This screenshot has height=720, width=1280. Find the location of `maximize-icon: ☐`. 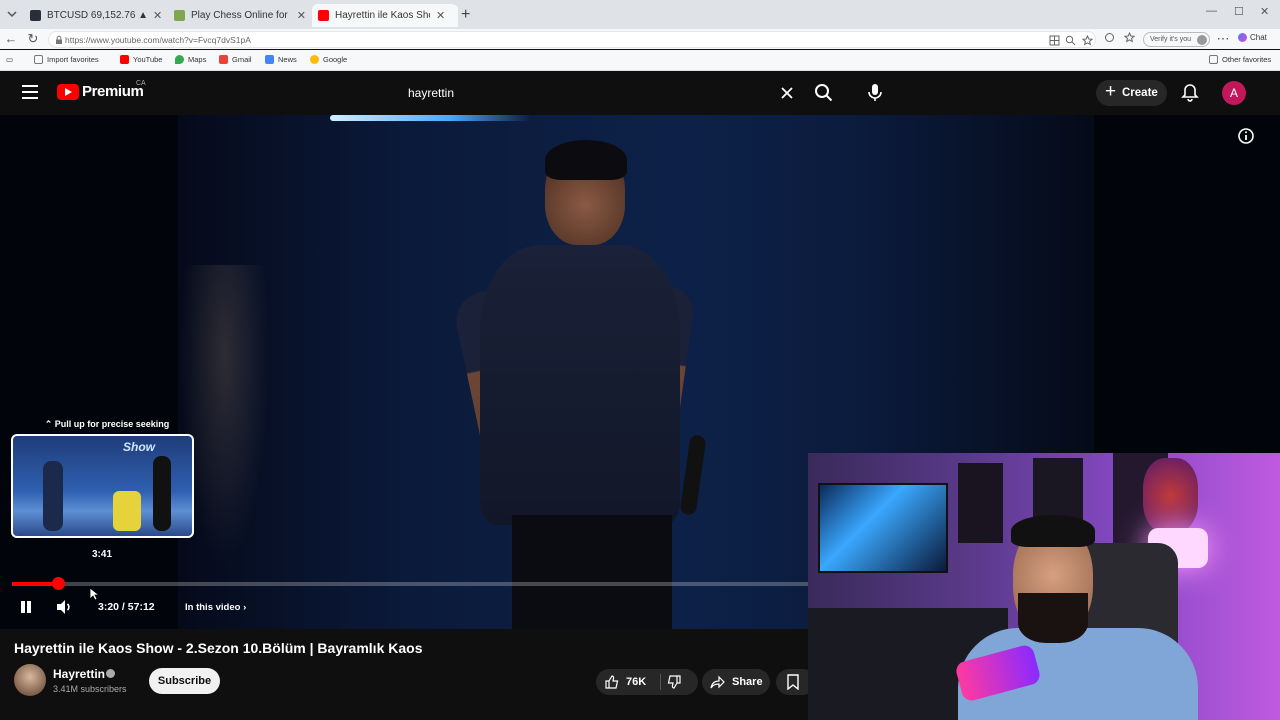

maximize-icon: ☐ is located at coordinates (1239, 11).